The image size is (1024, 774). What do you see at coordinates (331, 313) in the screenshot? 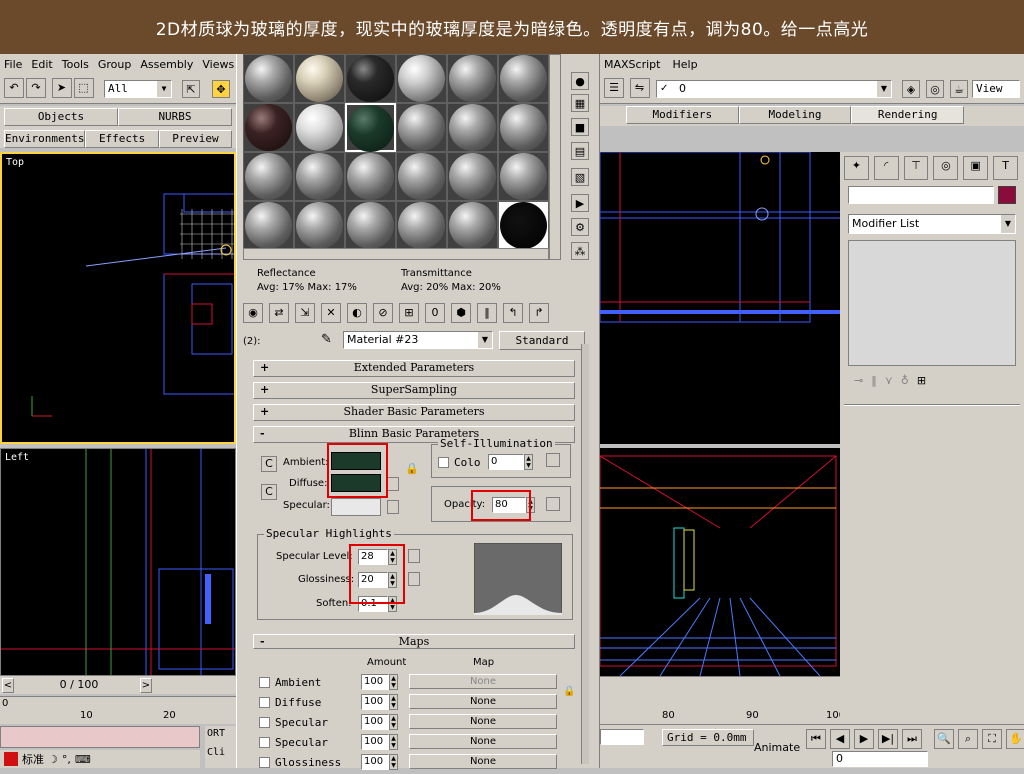
I see `reset-material-icon: ✕` at bounding box center [331, 313].